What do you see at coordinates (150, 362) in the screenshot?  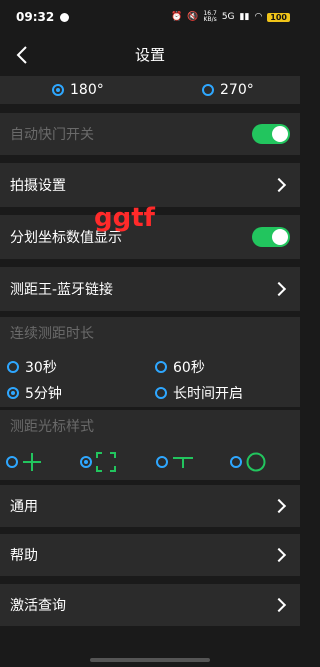 I see `continuous-section: 连续测距时长 30秒 60秒 5分钟 长时间开启` at bounding box center [150, 362].